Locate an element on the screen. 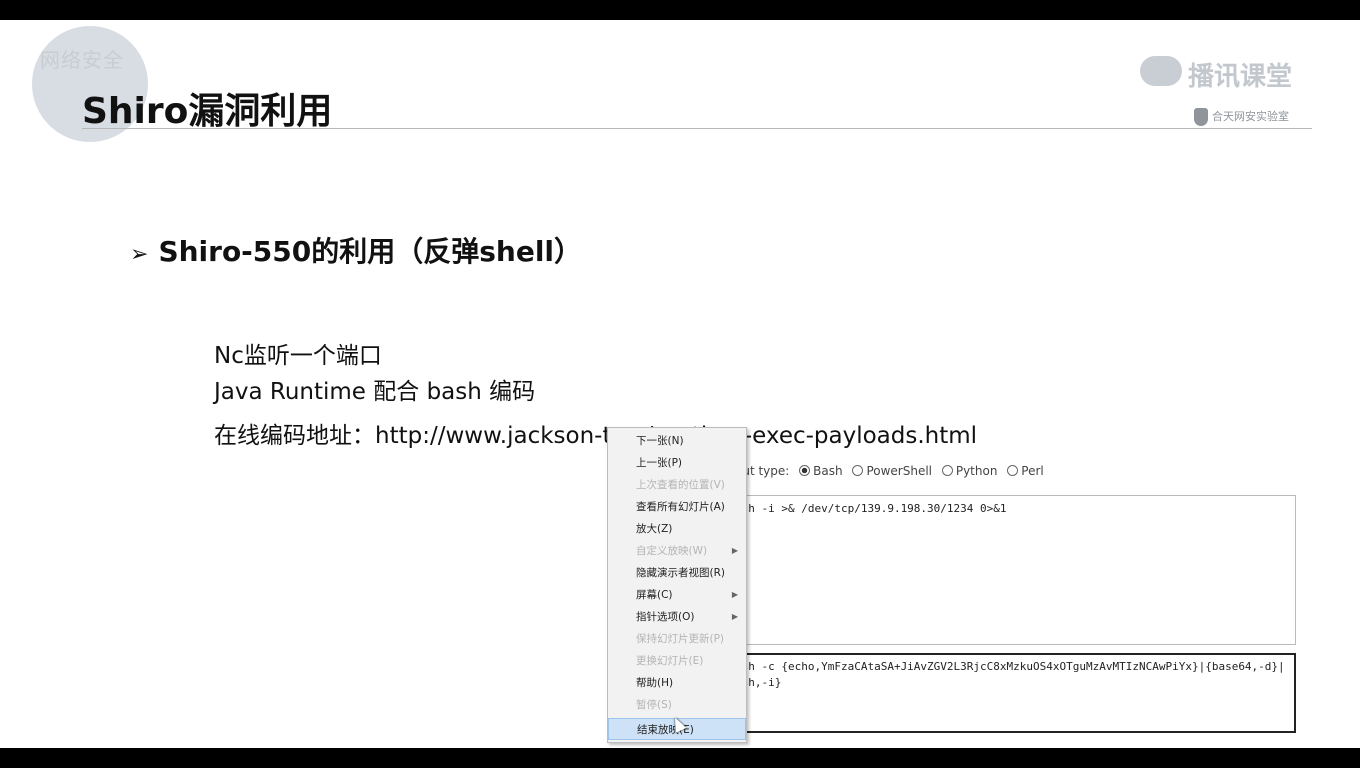 Image resolution: width=1360 pixels, height=768 pixels. menu-item-label: 下一张(N) is located at coordinates (660, 441).